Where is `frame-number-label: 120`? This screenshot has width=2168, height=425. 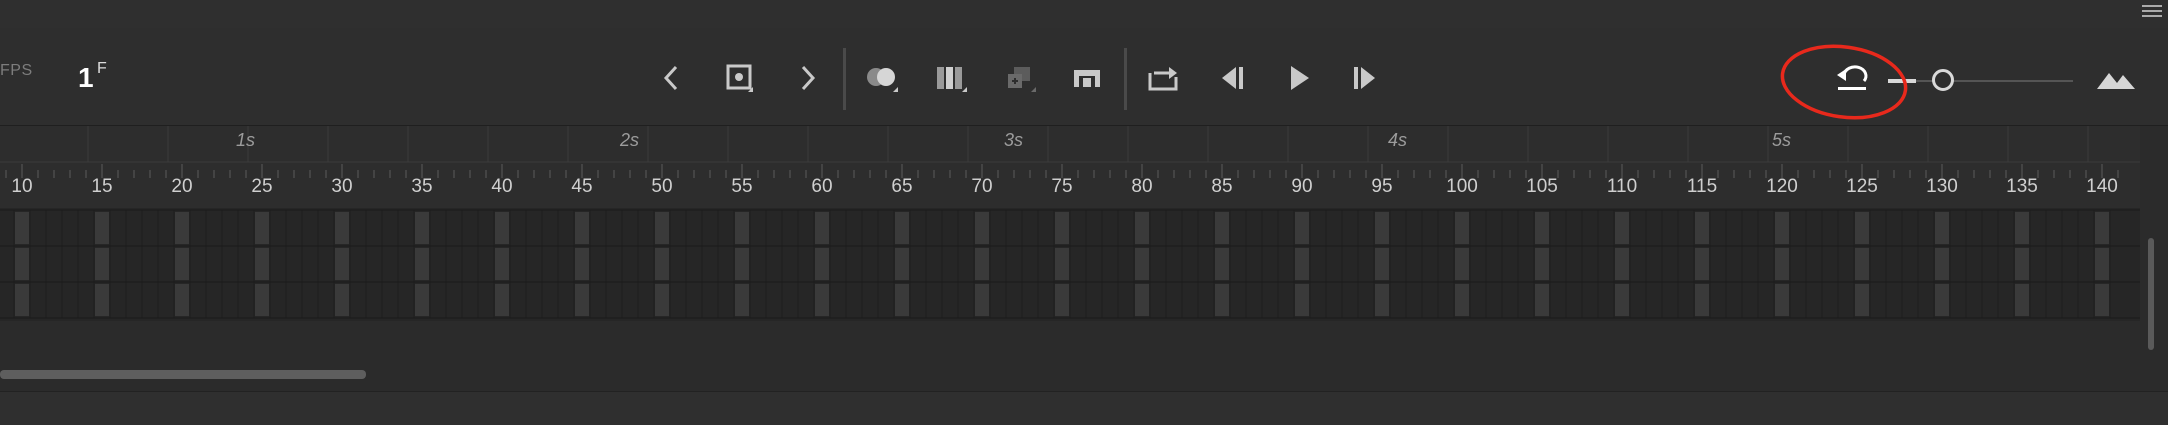
frame-number-label: 120 is located at coordinates (1782, 186).